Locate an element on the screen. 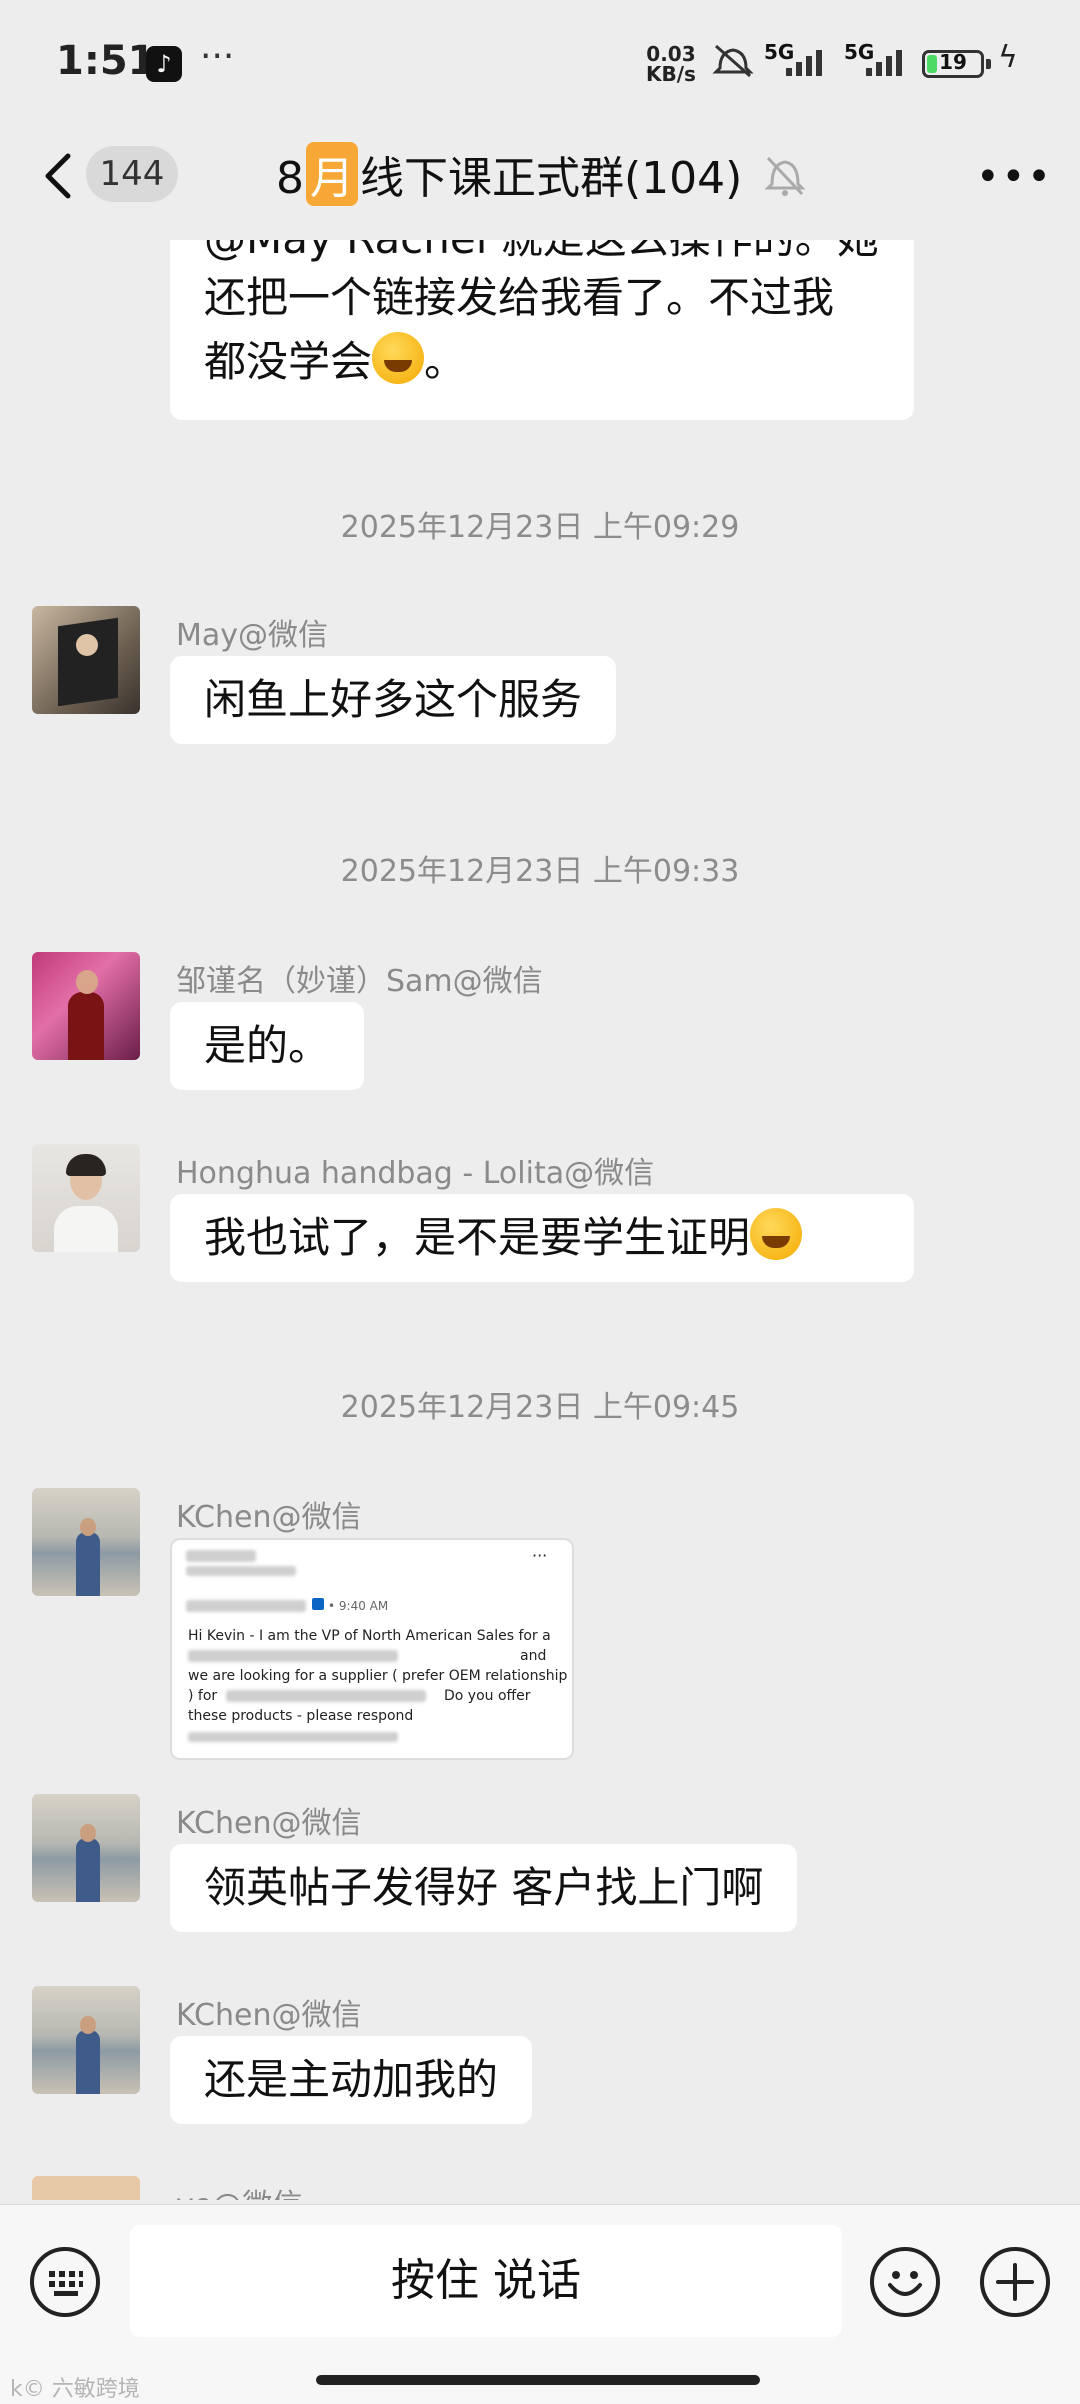 This screenshot has height=2404, width=1080. linkedin-icon is located at coordinates (318, 1604).